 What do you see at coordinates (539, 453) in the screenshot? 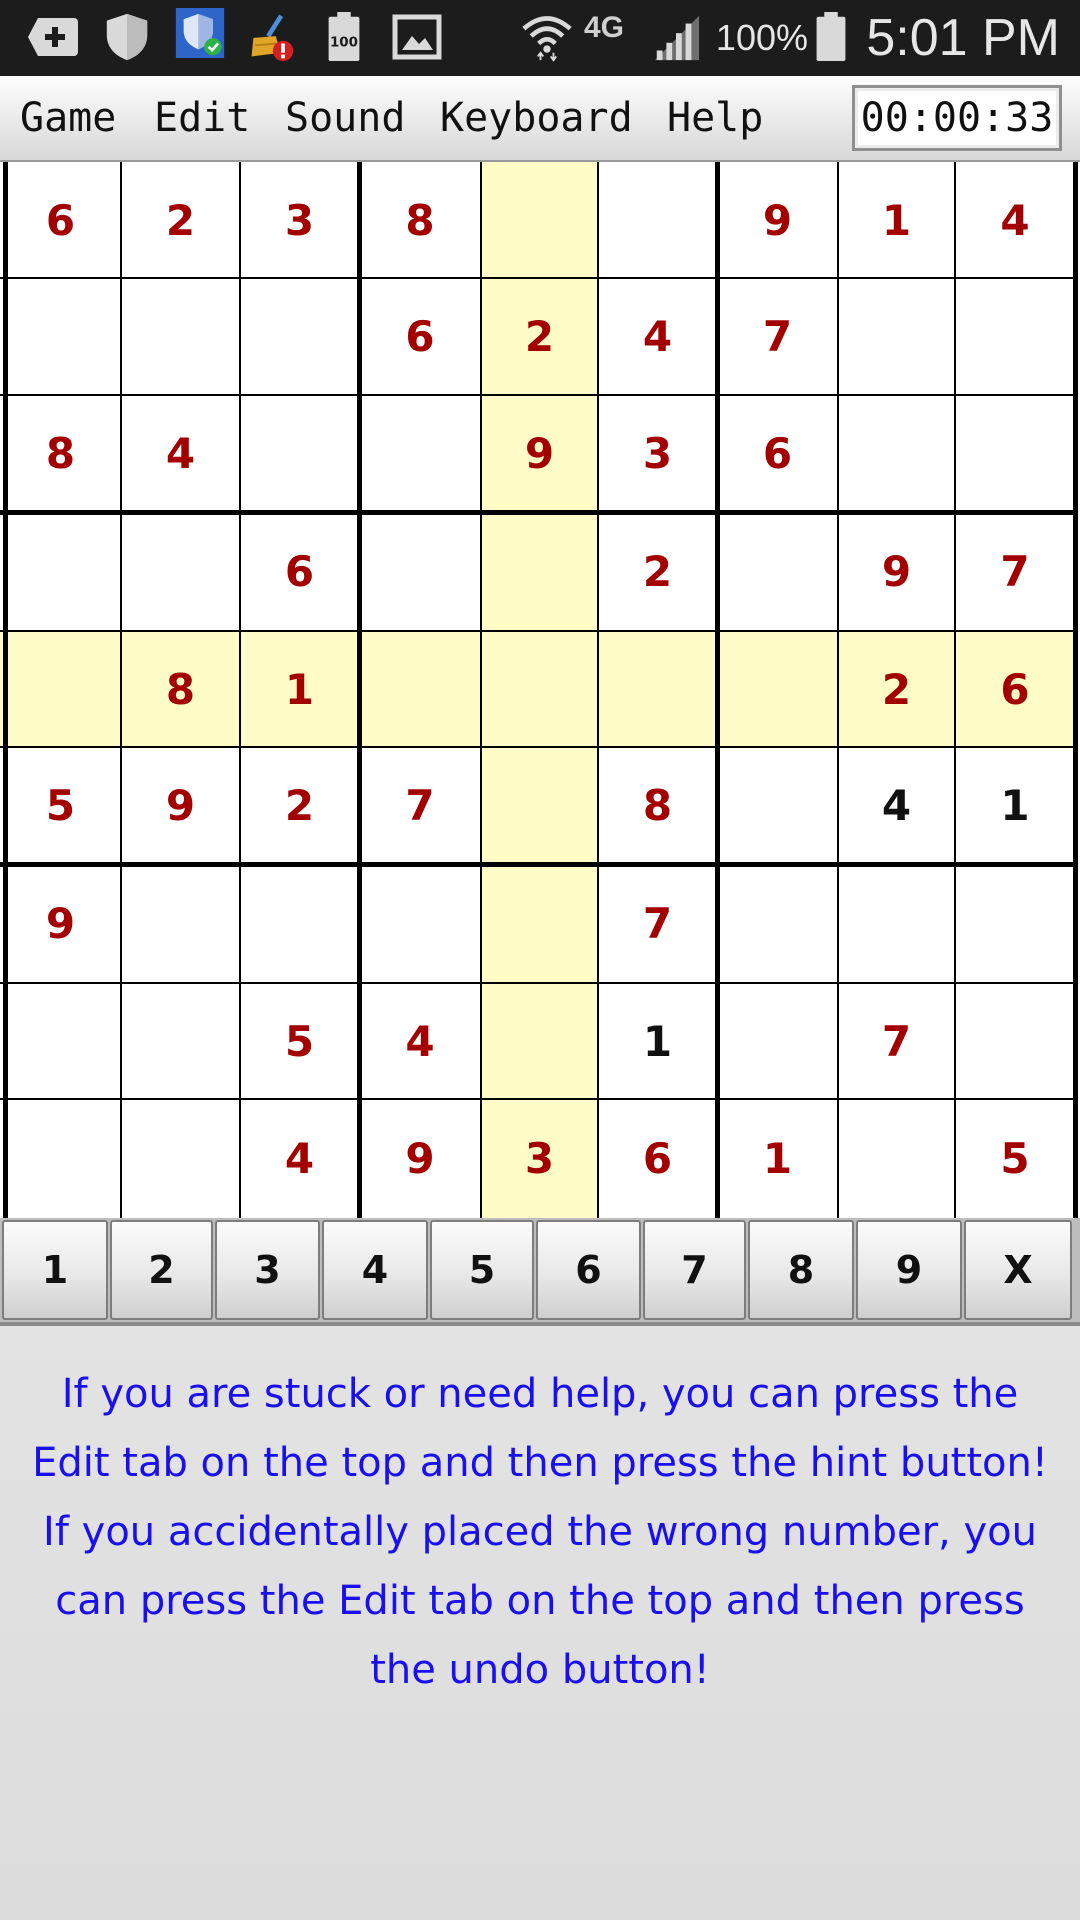
I see `sudoku-cell-r3-c5: 9` at bounding box center [539, 453].